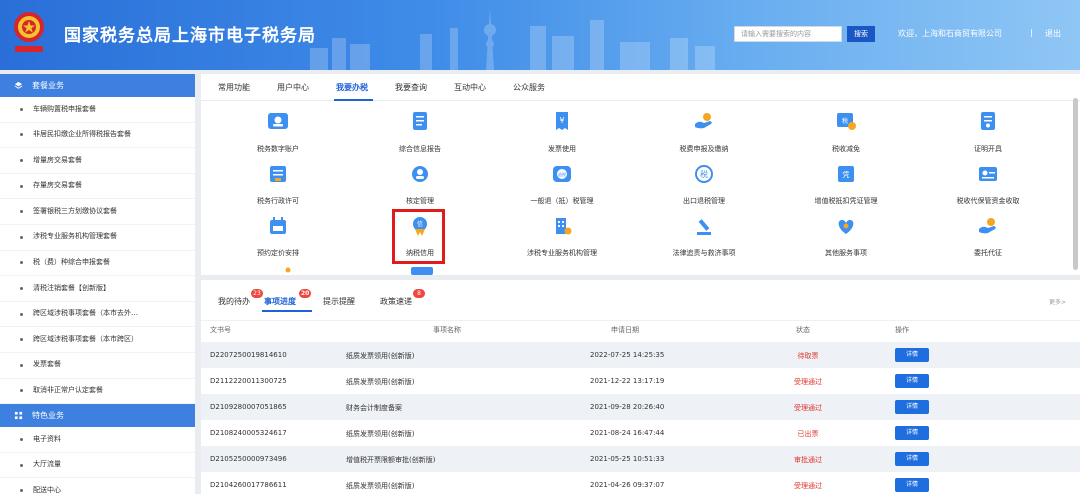  I want to click on services-scrollbar, so click(1075, 184).